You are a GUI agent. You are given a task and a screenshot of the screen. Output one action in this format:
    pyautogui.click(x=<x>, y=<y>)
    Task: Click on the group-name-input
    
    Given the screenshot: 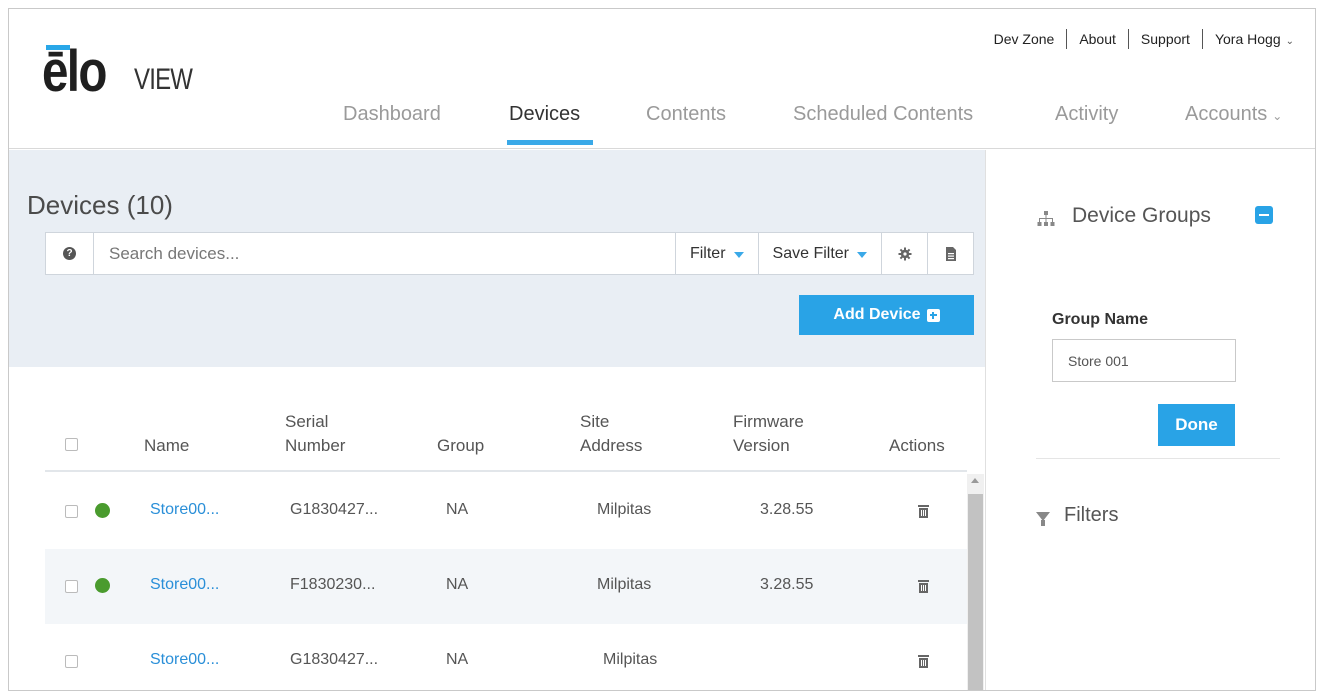 What is the action you would take?
    pyautogui.click(x=1144, y=360)
    